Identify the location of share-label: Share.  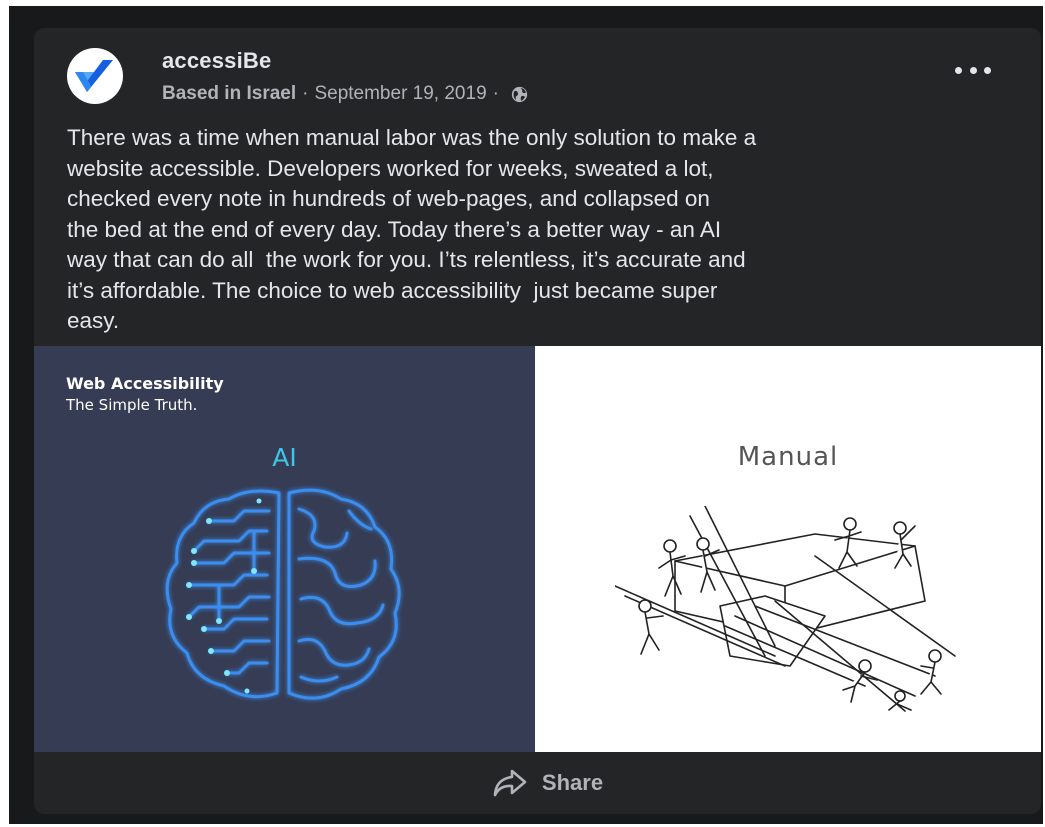
(572, 782).